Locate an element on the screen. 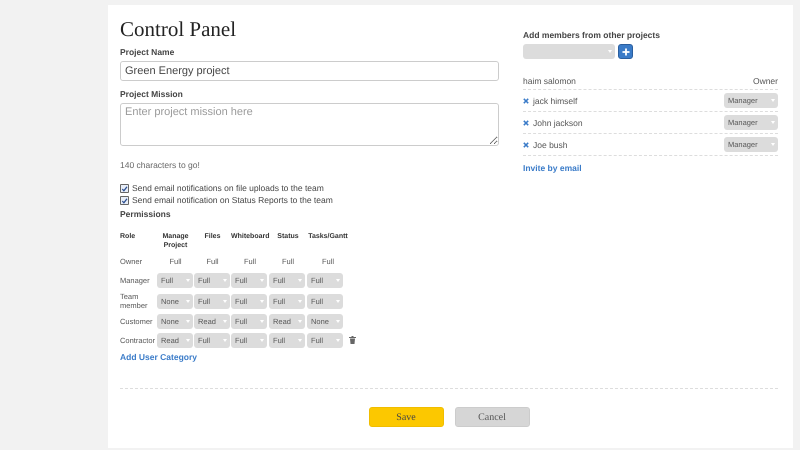  page-title: Control Panel is located at coordinates (178, 29).